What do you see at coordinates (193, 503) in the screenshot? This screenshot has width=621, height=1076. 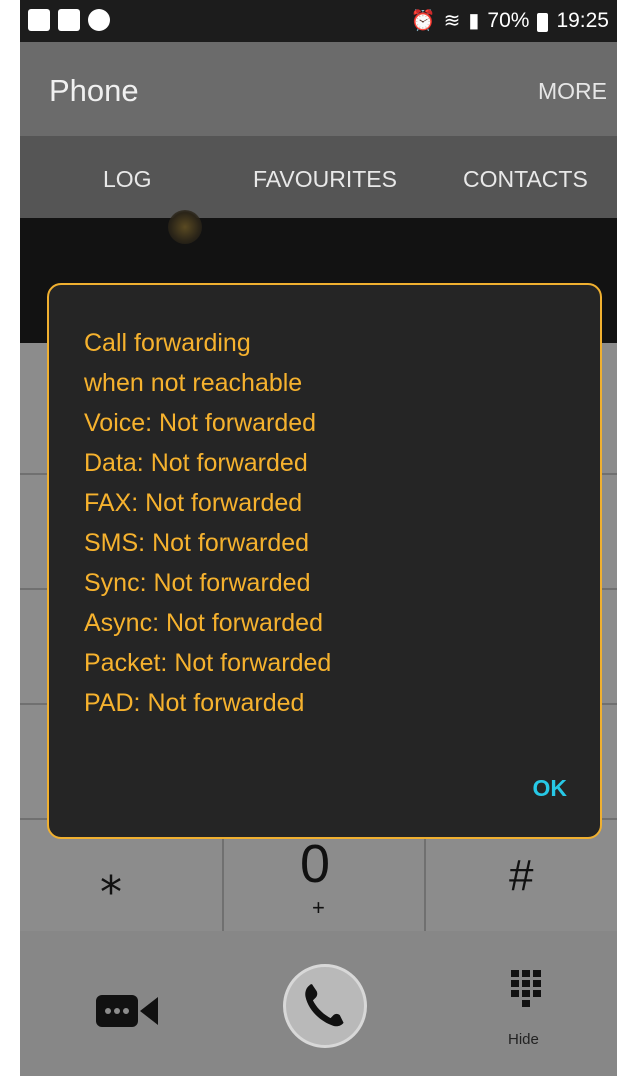 I see `dialog-line: FAX: Not forwarded` at bounding box center [193, 503].